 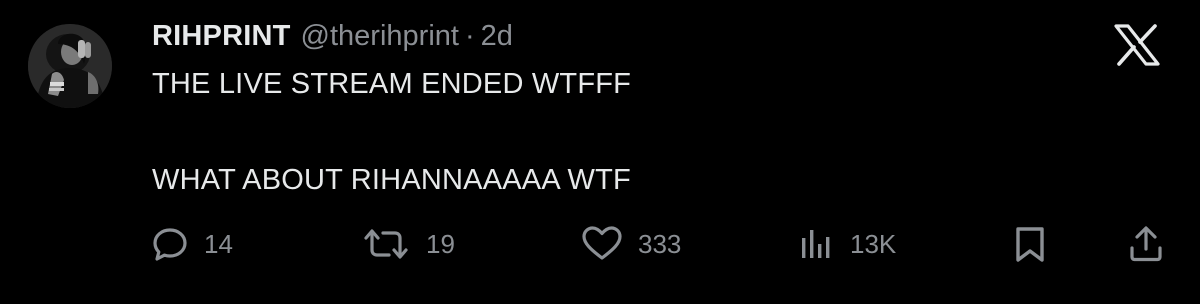 What do you see at coordinates (440, 243) in the screenshot?
I see `retweet-count: 19` at bounding box center [440, 243].